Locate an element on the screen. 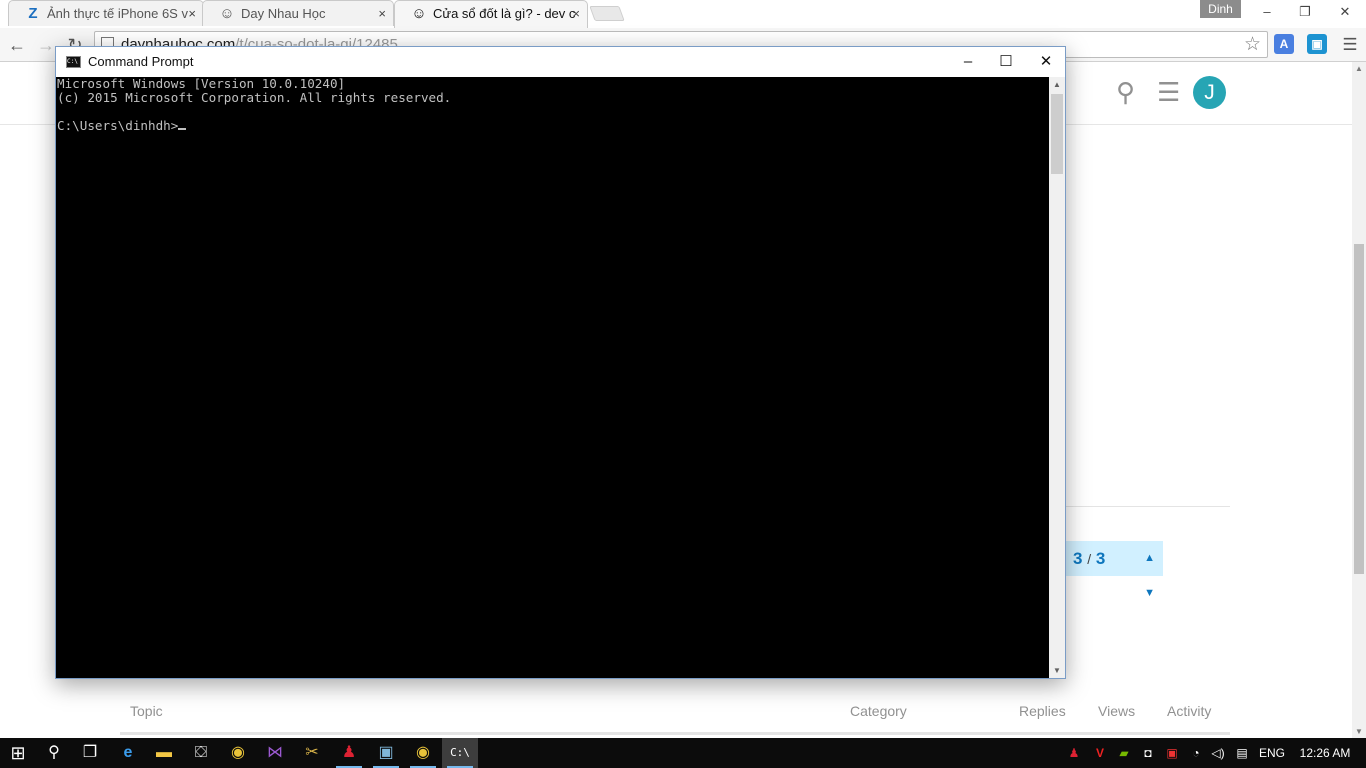 Image resolution: width=1366 pixels, height=768 pixels. clock: 12:26 AM is located at coordinates (1325, 753).